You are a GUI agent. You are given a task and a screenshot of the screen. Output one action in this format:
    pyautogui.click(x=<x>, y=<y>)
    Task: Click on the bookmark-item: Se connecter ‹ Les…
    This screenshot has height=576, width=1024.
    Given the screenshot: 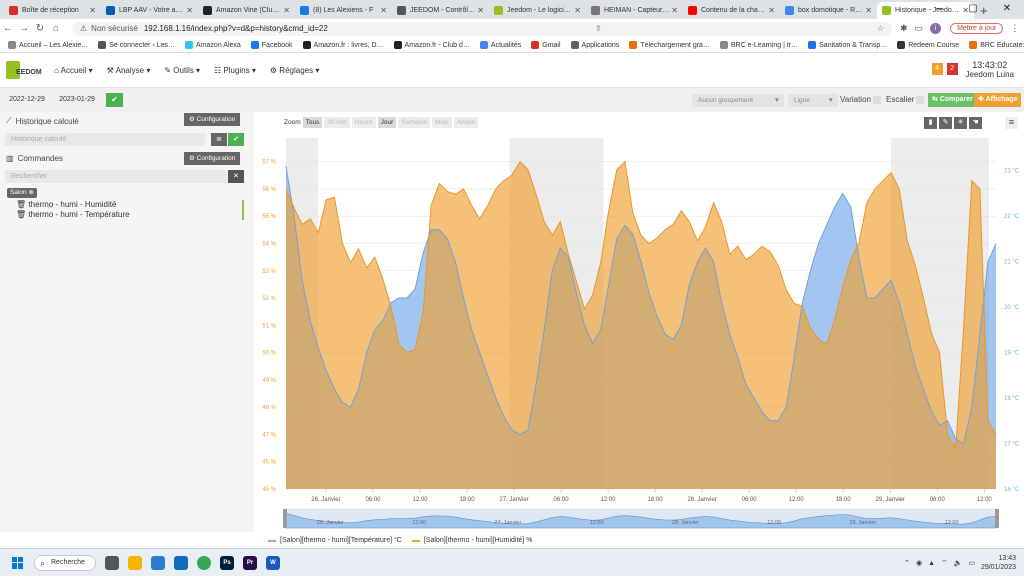 What is the action you would take?
    pyautogui.click(x=136, y=45)
    